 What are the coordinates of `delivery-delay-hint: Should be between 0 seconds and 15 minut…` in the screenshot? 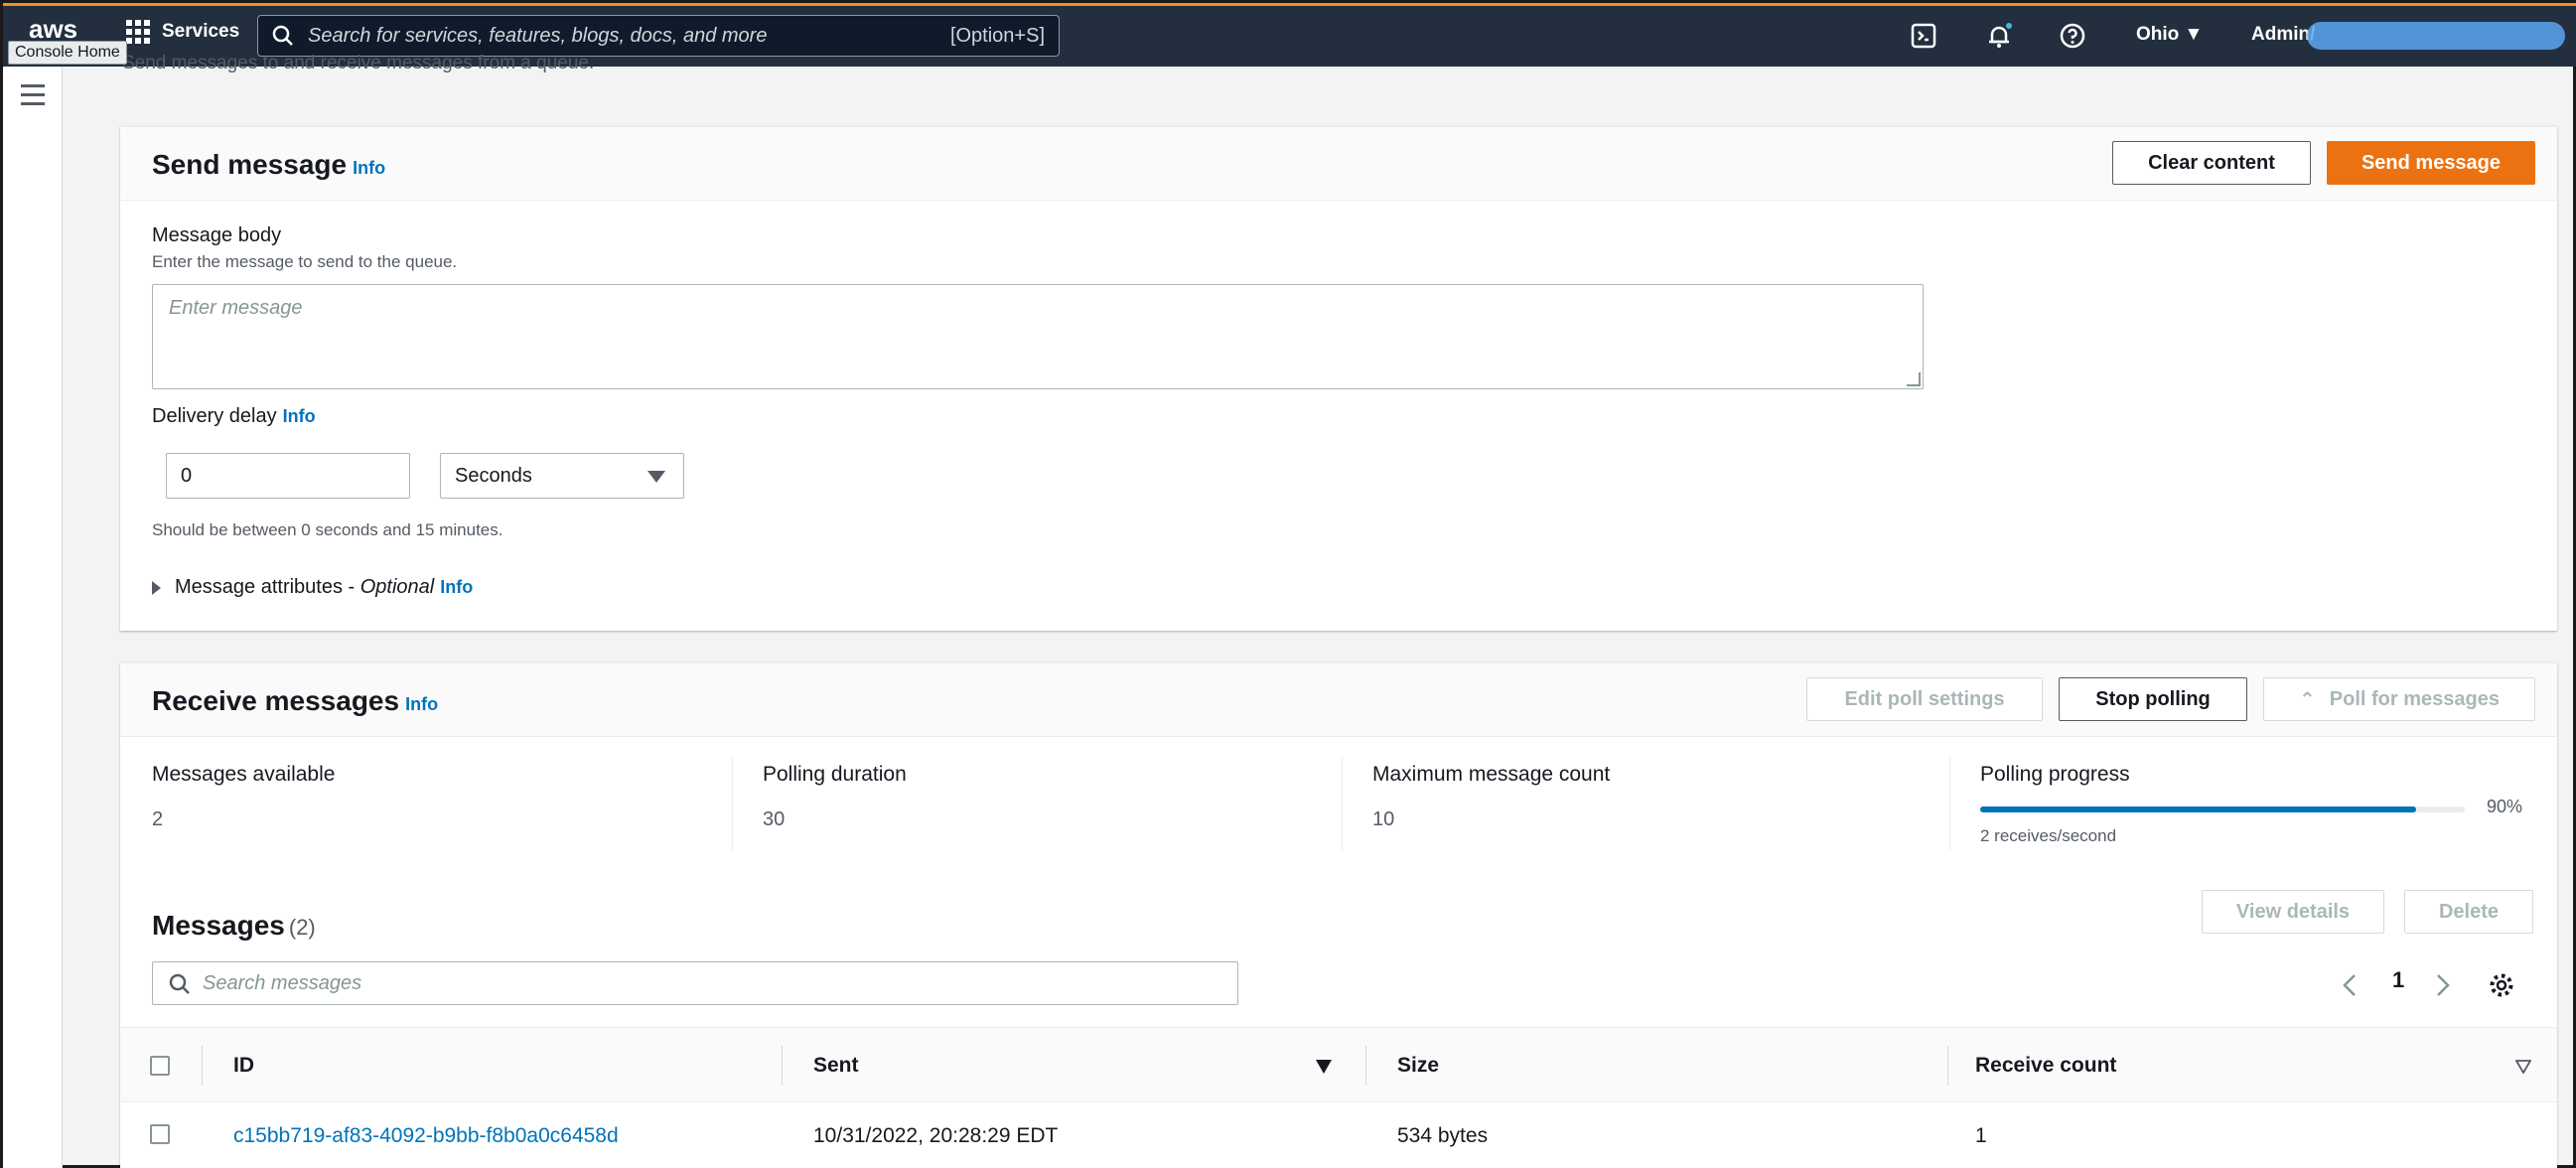 It's located at (327, 529).